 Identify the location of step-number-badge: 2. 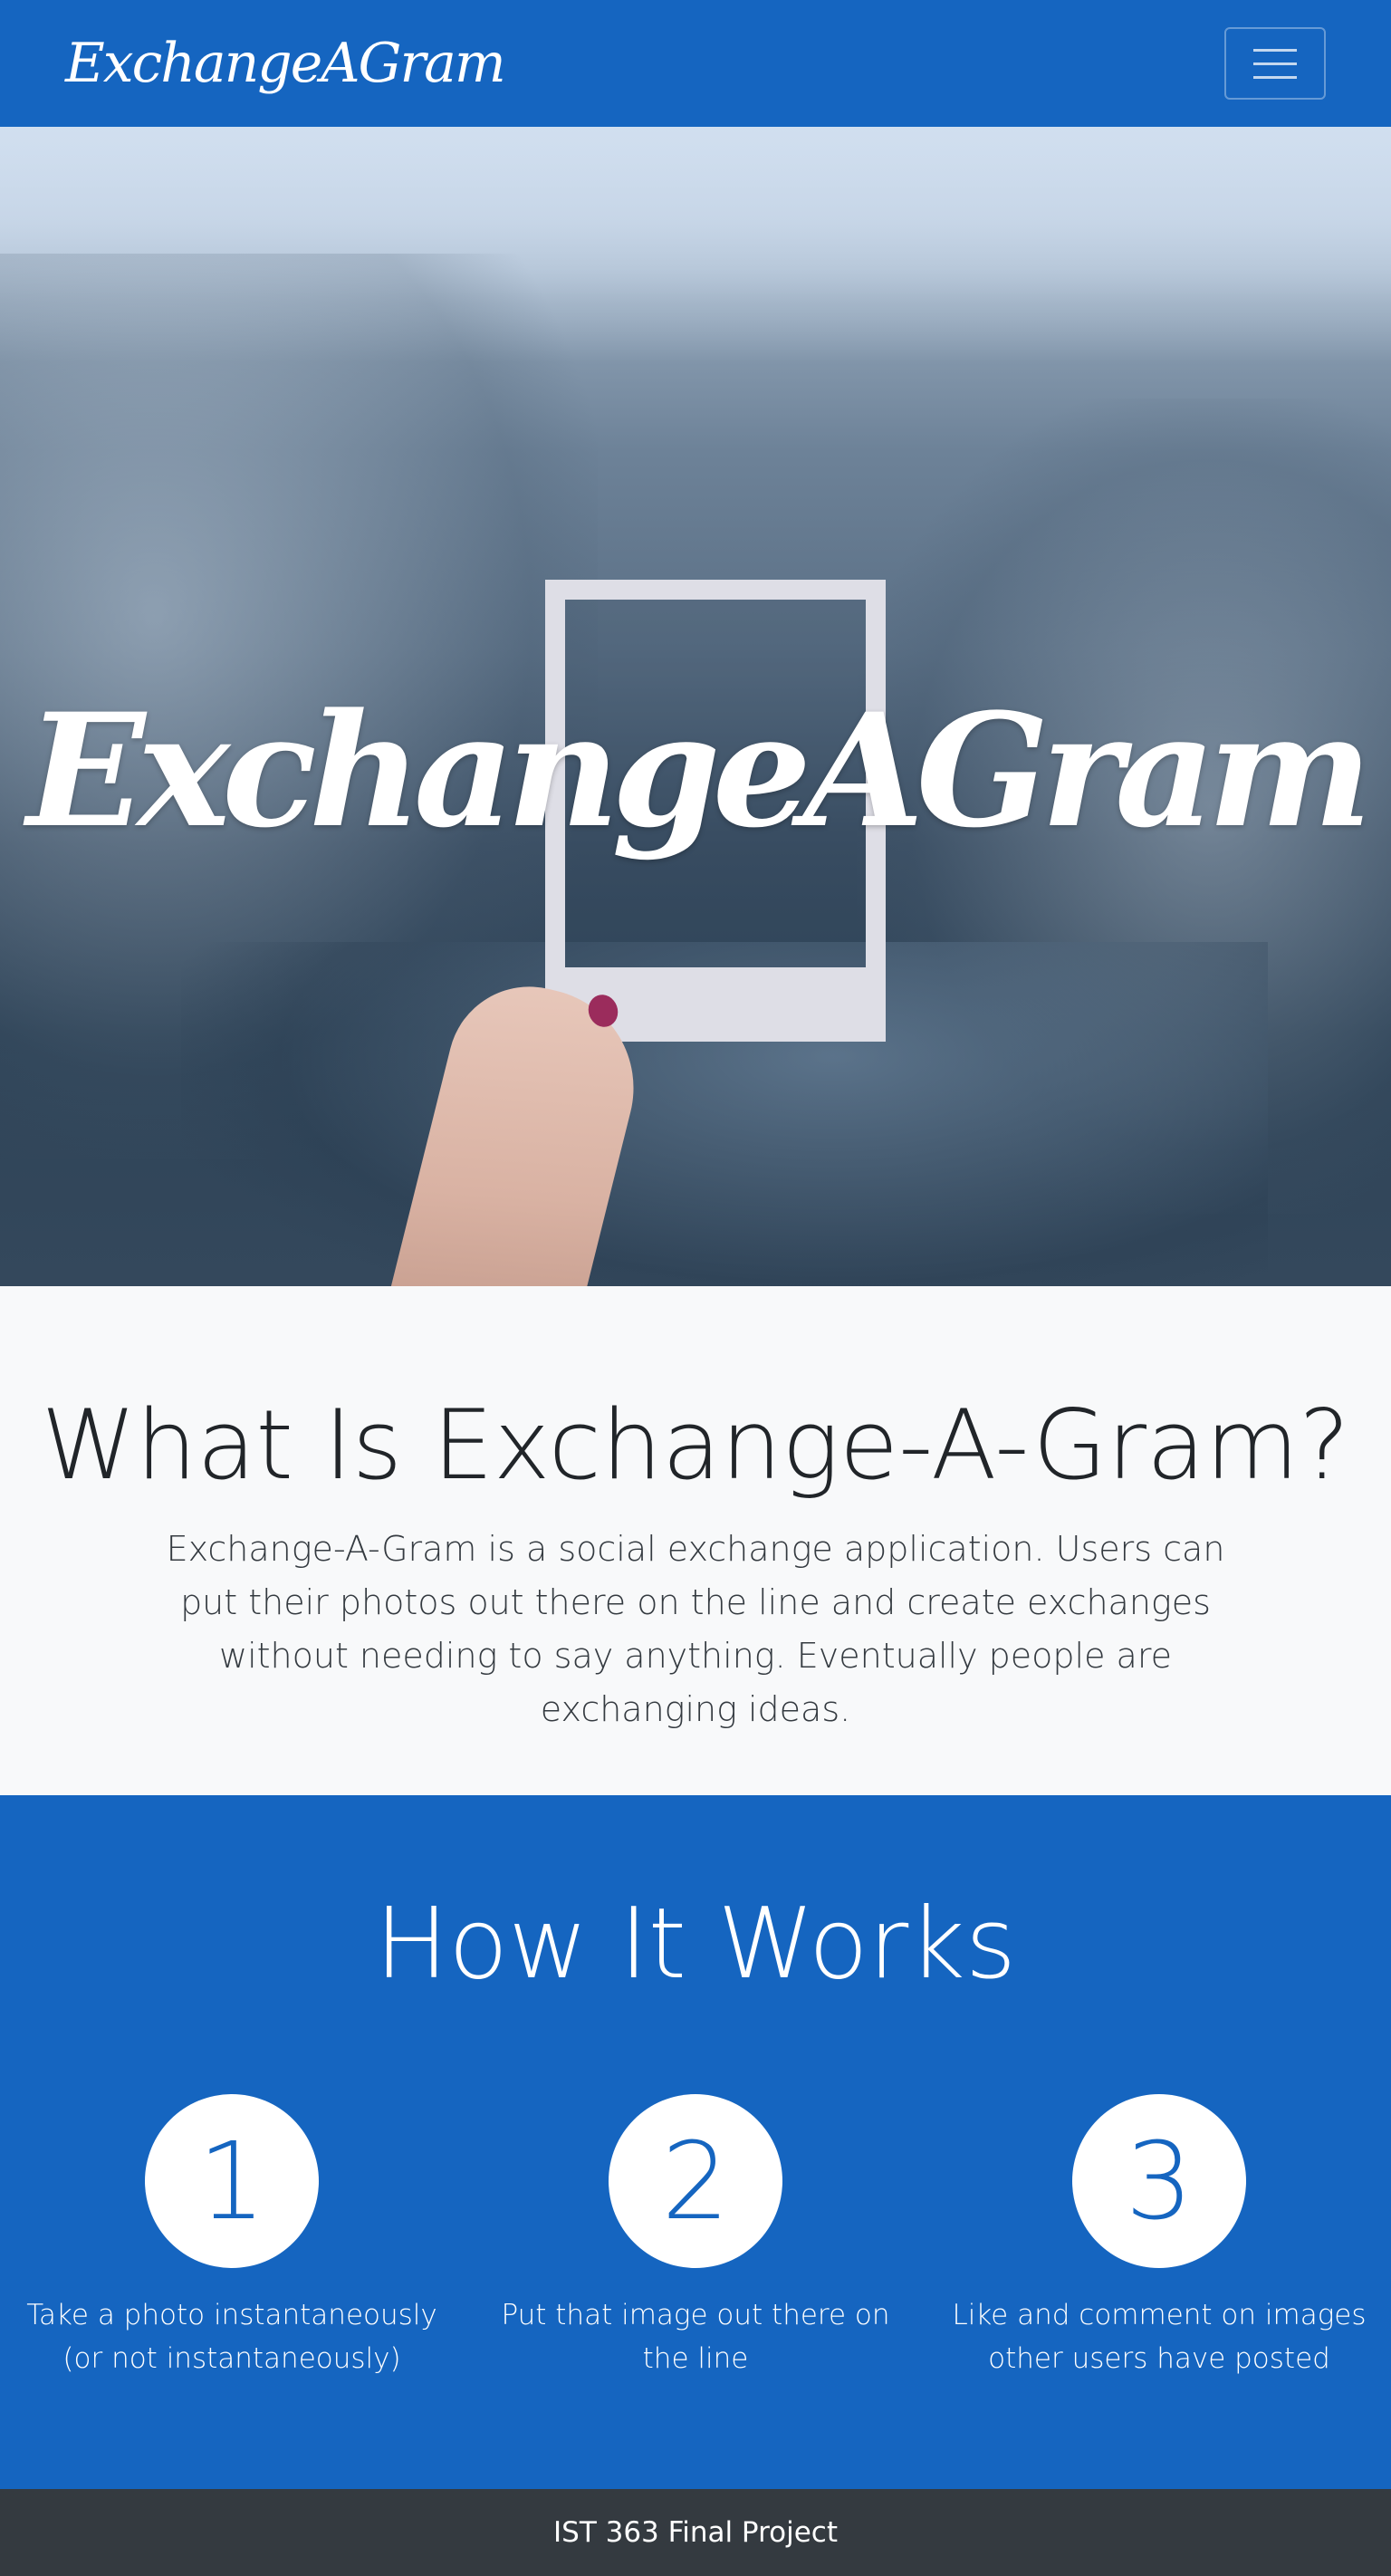
(695, 2180).